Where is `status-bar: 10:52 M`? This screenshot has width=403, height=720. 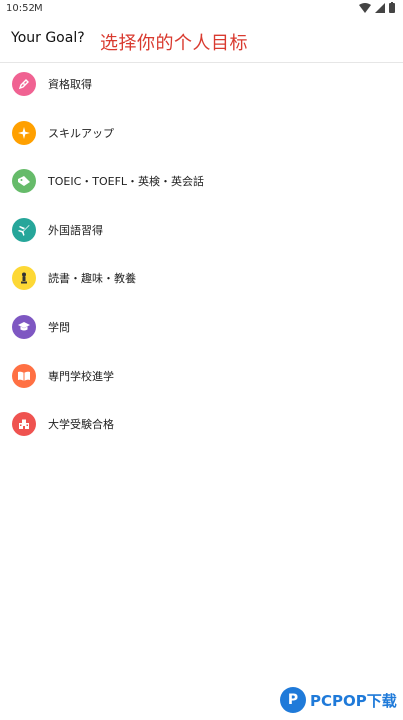 status-bar: 10:52 M is located at coordinates (201, 9).